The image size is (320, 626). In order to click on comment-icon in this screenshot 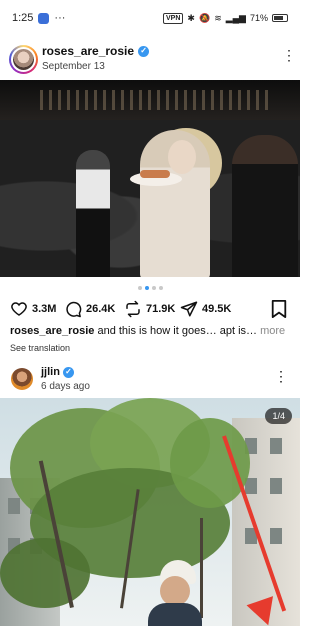, I will do `click(74, 309)`.